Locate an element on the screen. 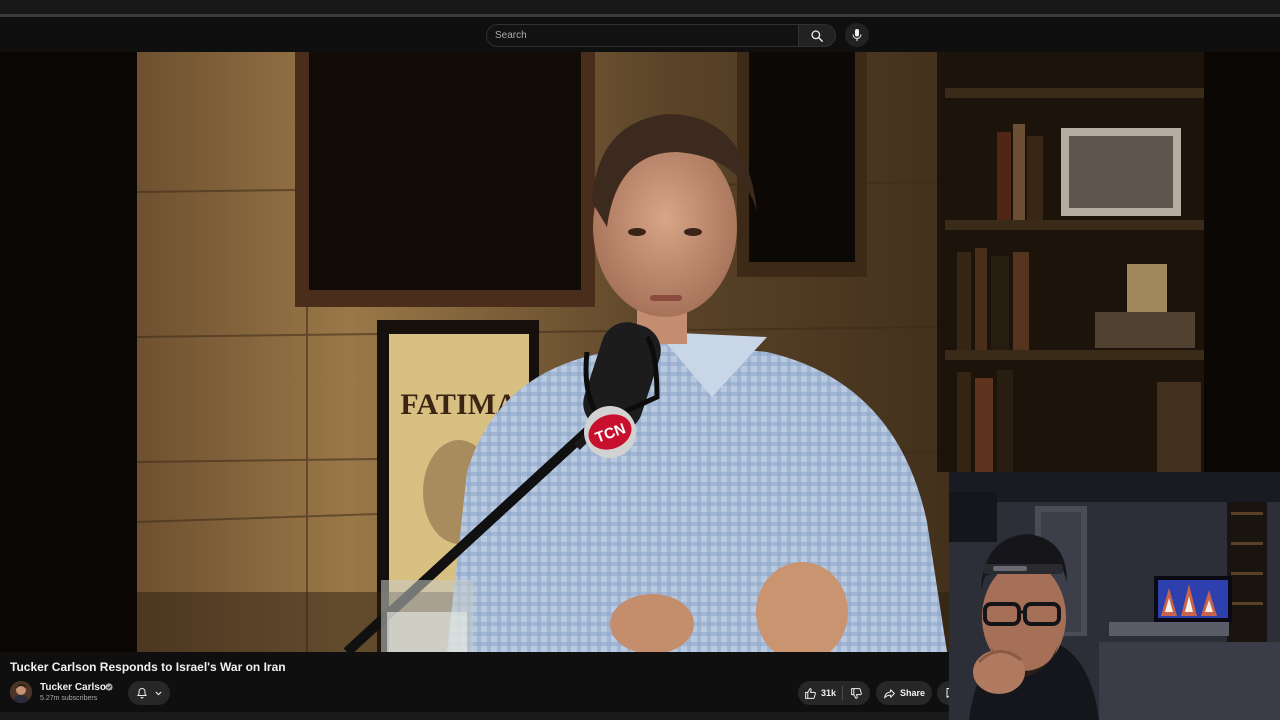  bell-icon is located at coordinates (141, 693).